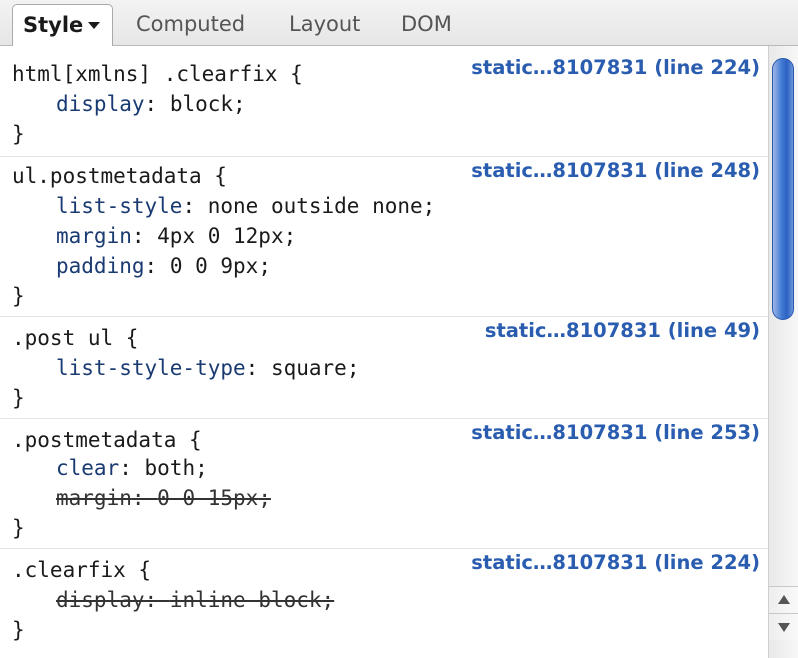  I want to click on scroll-up-button, so click(783, 599).